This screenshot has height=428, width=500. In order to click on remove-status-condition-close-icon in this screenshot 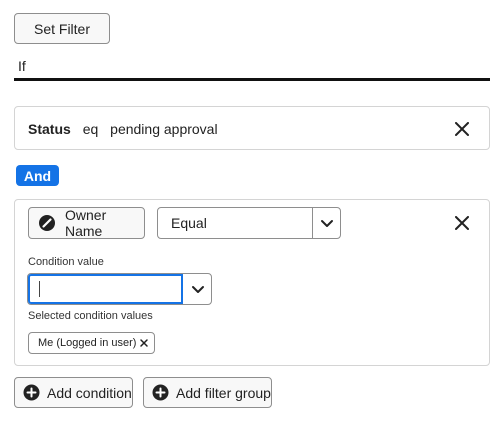, I will do `click(462, 129)`.